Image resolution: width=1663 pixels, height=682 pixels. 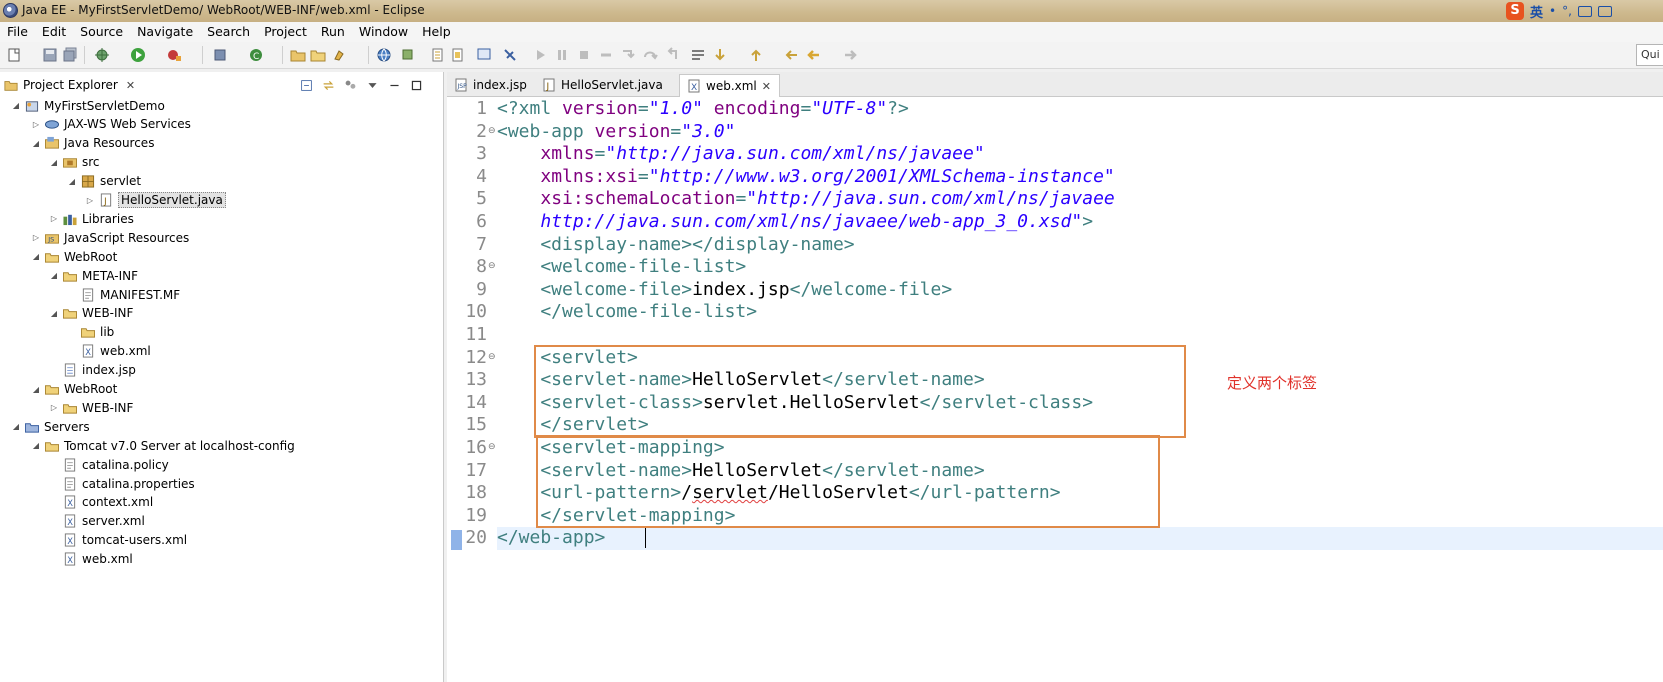 I want to click on tree-item: ▷ WEB-INF, so click(x=91, y=407).